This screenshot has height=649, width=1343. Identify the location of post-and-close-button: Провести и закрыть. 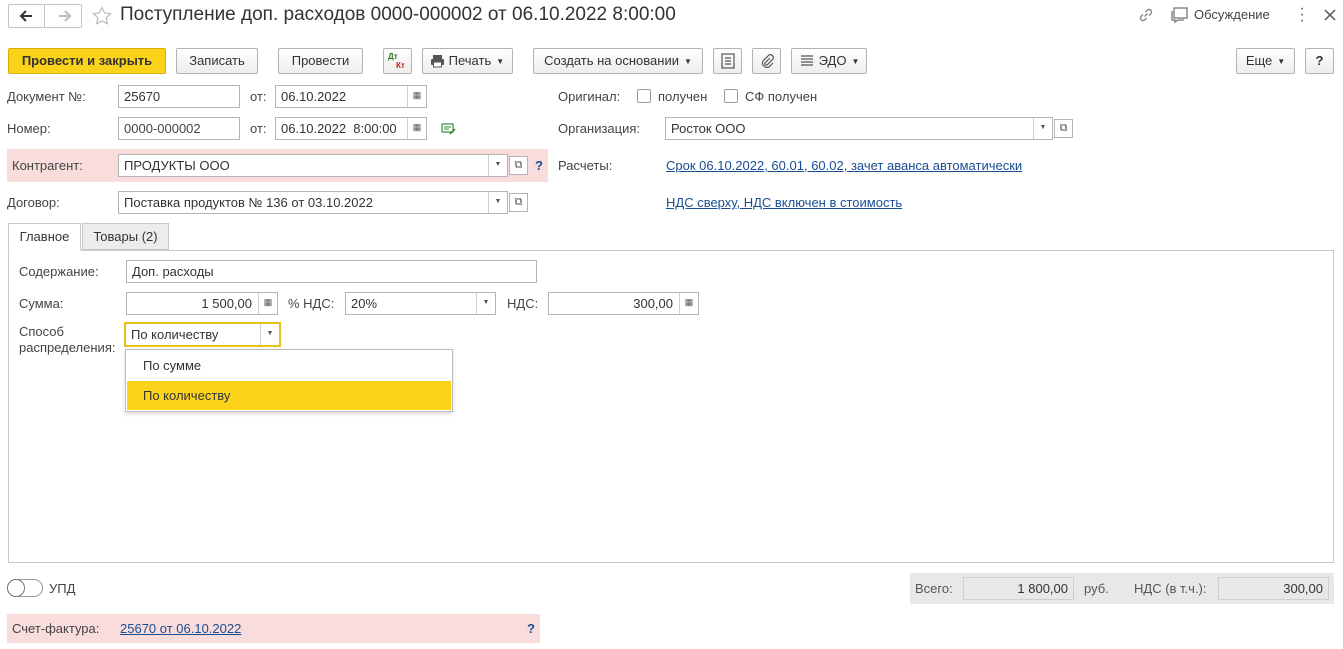
(87, 61).